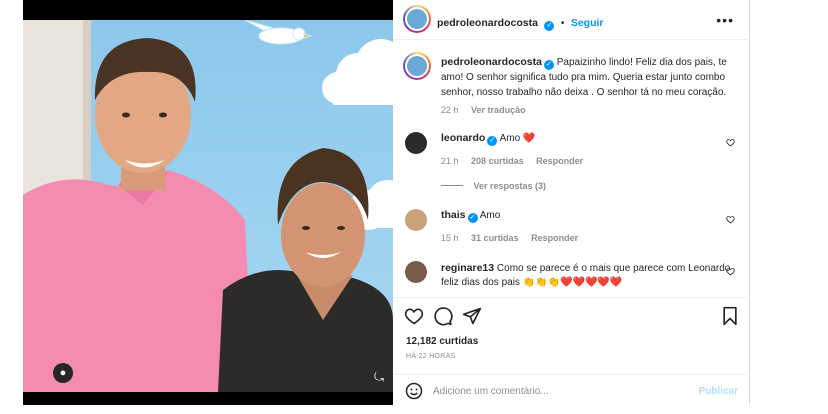 The image size is (828, 414). I want to click on like-heart-icon, so click(414, 316).